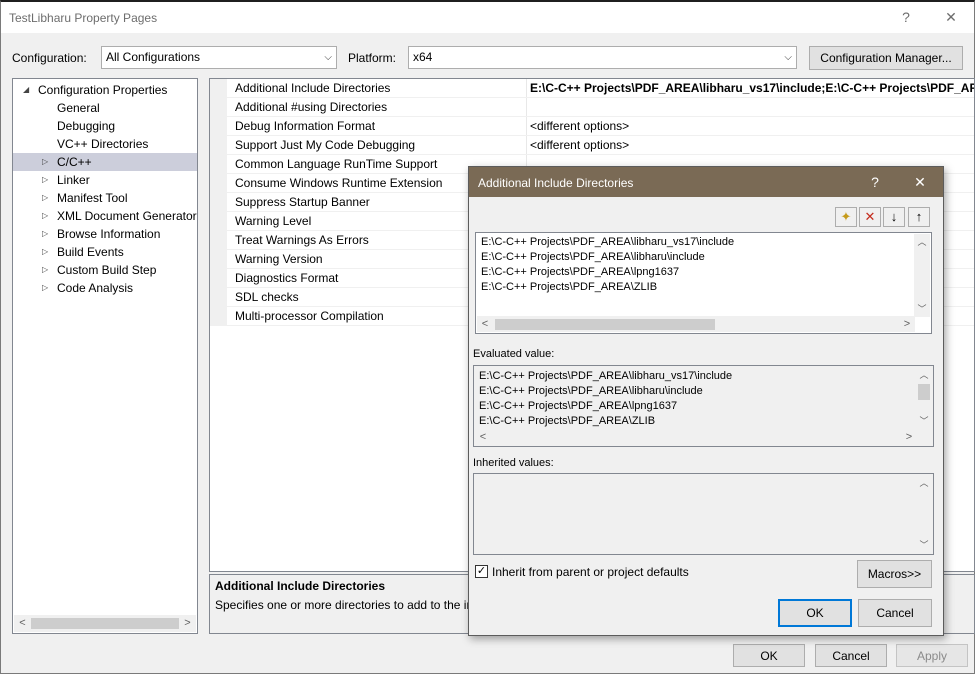  I want to click on tree-item-manifest-tool: ▷ Manifest Tool, so click(105, 198).